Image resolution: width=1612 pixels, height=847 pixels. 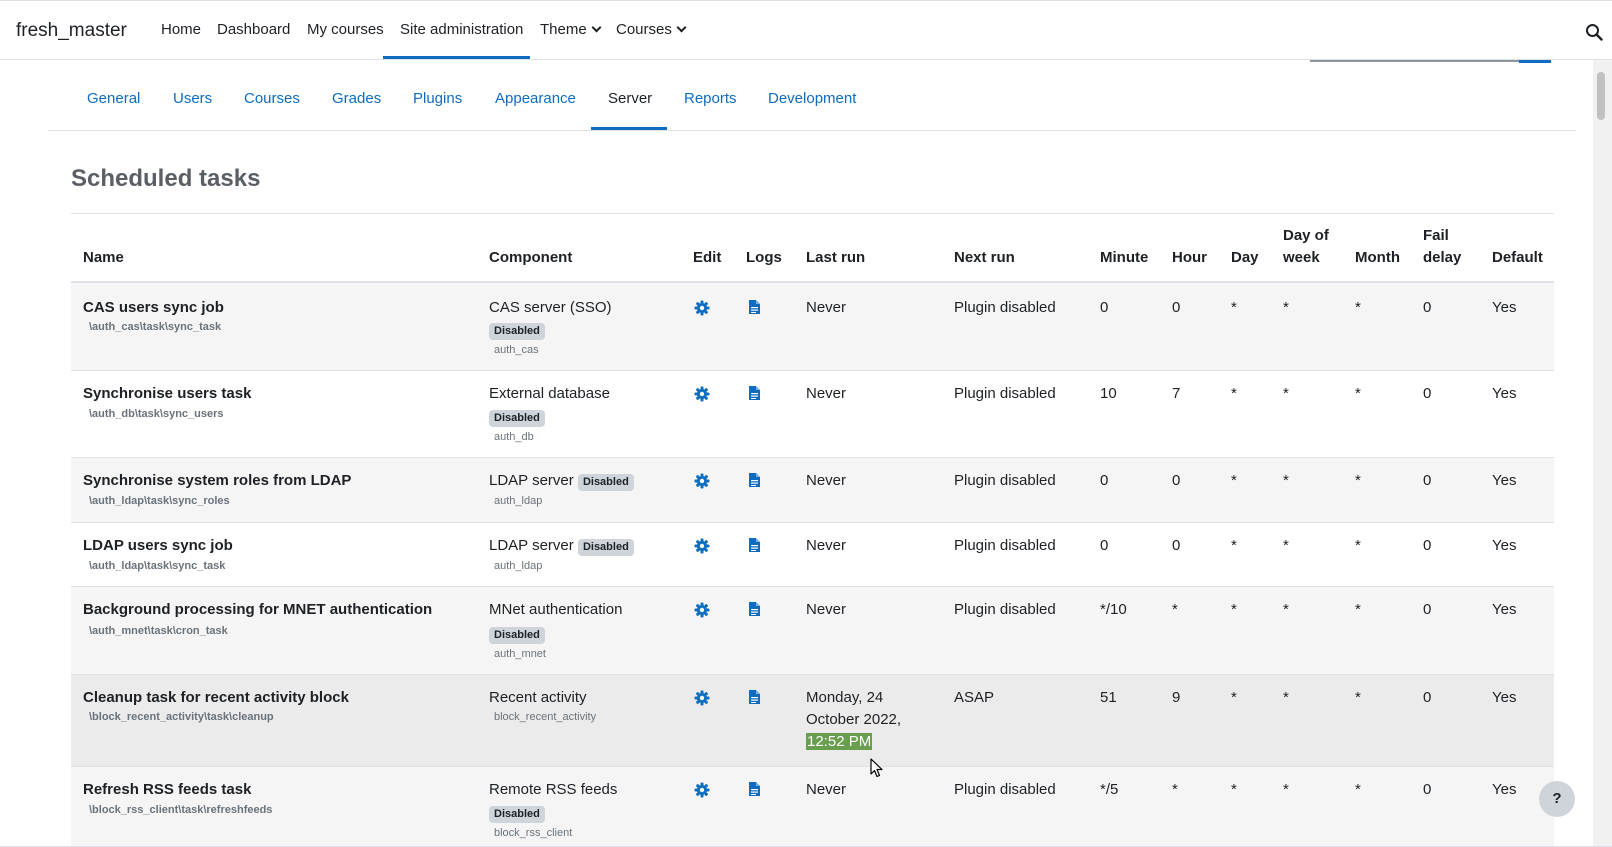 What do you see at coordinates (253, 29) in the screenshot?
I see `nav-dashboard: Dashboard` at bounding box center [253, 29].